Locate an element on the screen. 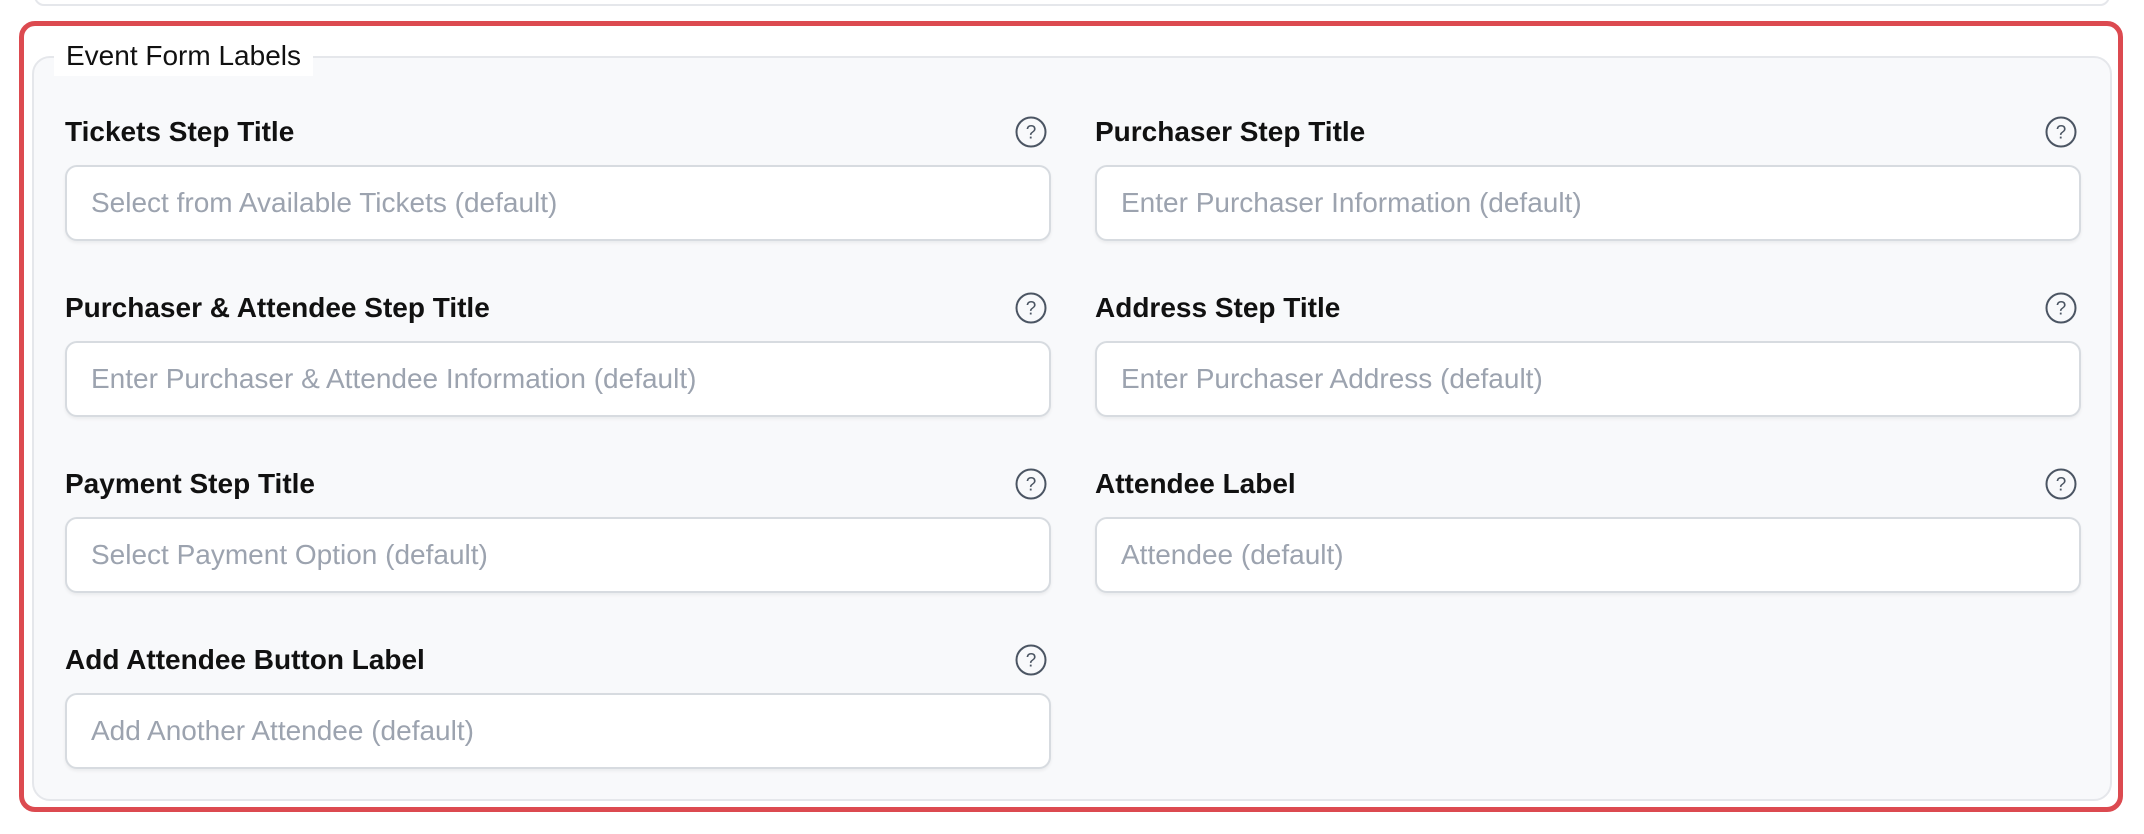  tickets-step-title-input is located at coordinates (558, 203).